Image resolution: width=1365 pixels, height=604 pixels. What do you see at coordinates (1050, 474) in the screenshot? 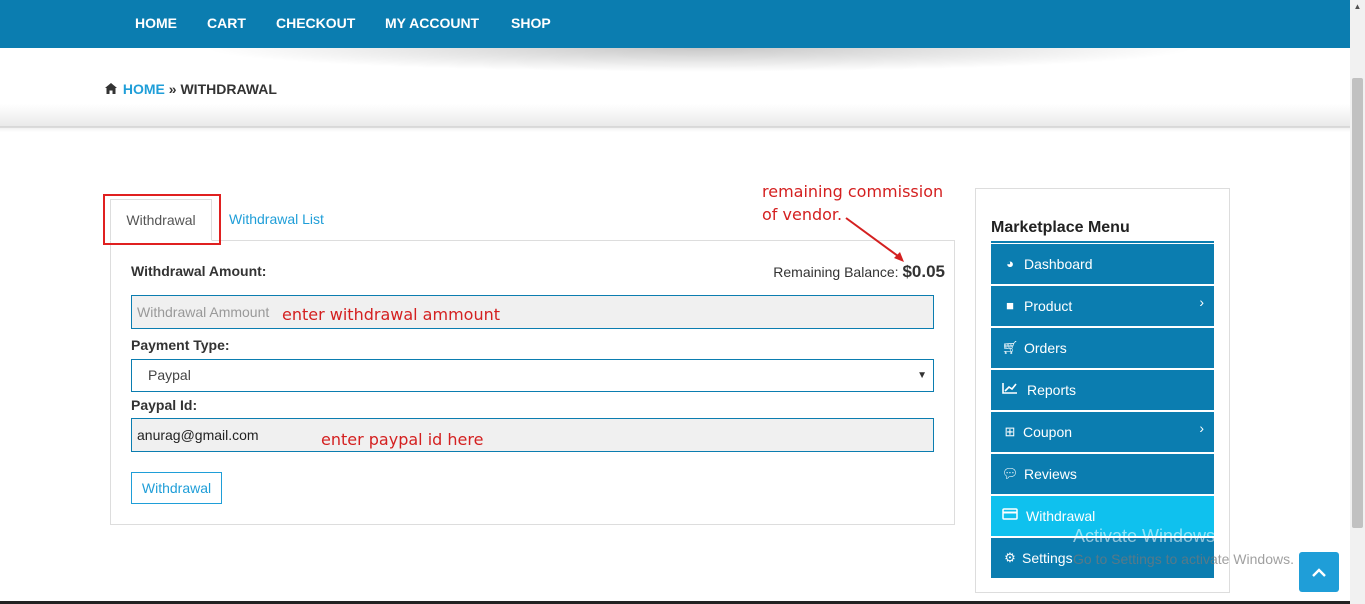
I see `sidebar-item-label: Reviews` at bounding box center [1050, 474].